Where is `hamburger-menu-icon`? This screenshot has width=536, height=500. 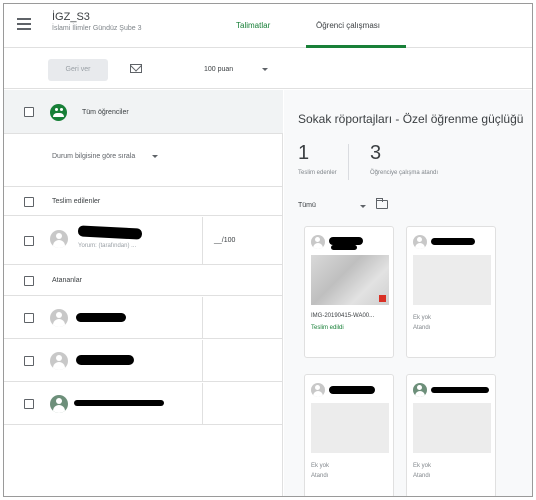 hamburger-menu-icon is located at coordinates (24, 24).